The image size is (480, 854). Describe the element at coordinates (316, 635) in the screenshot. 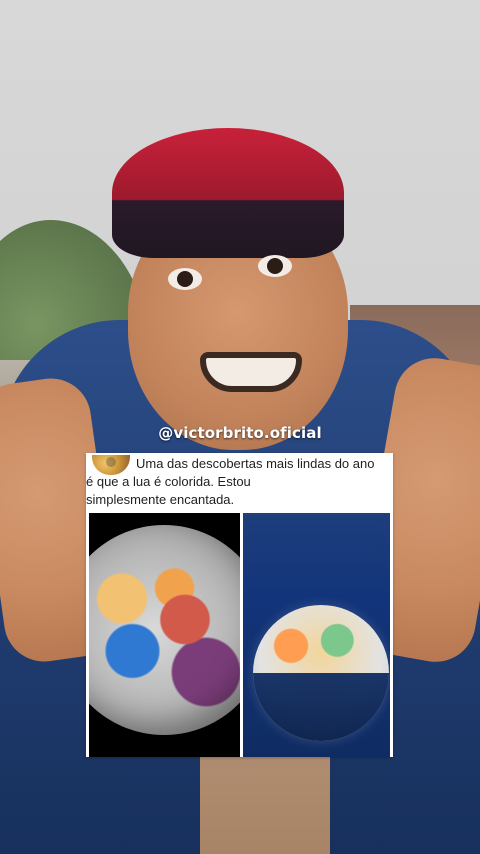

I see `blue-sky-moon-image` at that location.